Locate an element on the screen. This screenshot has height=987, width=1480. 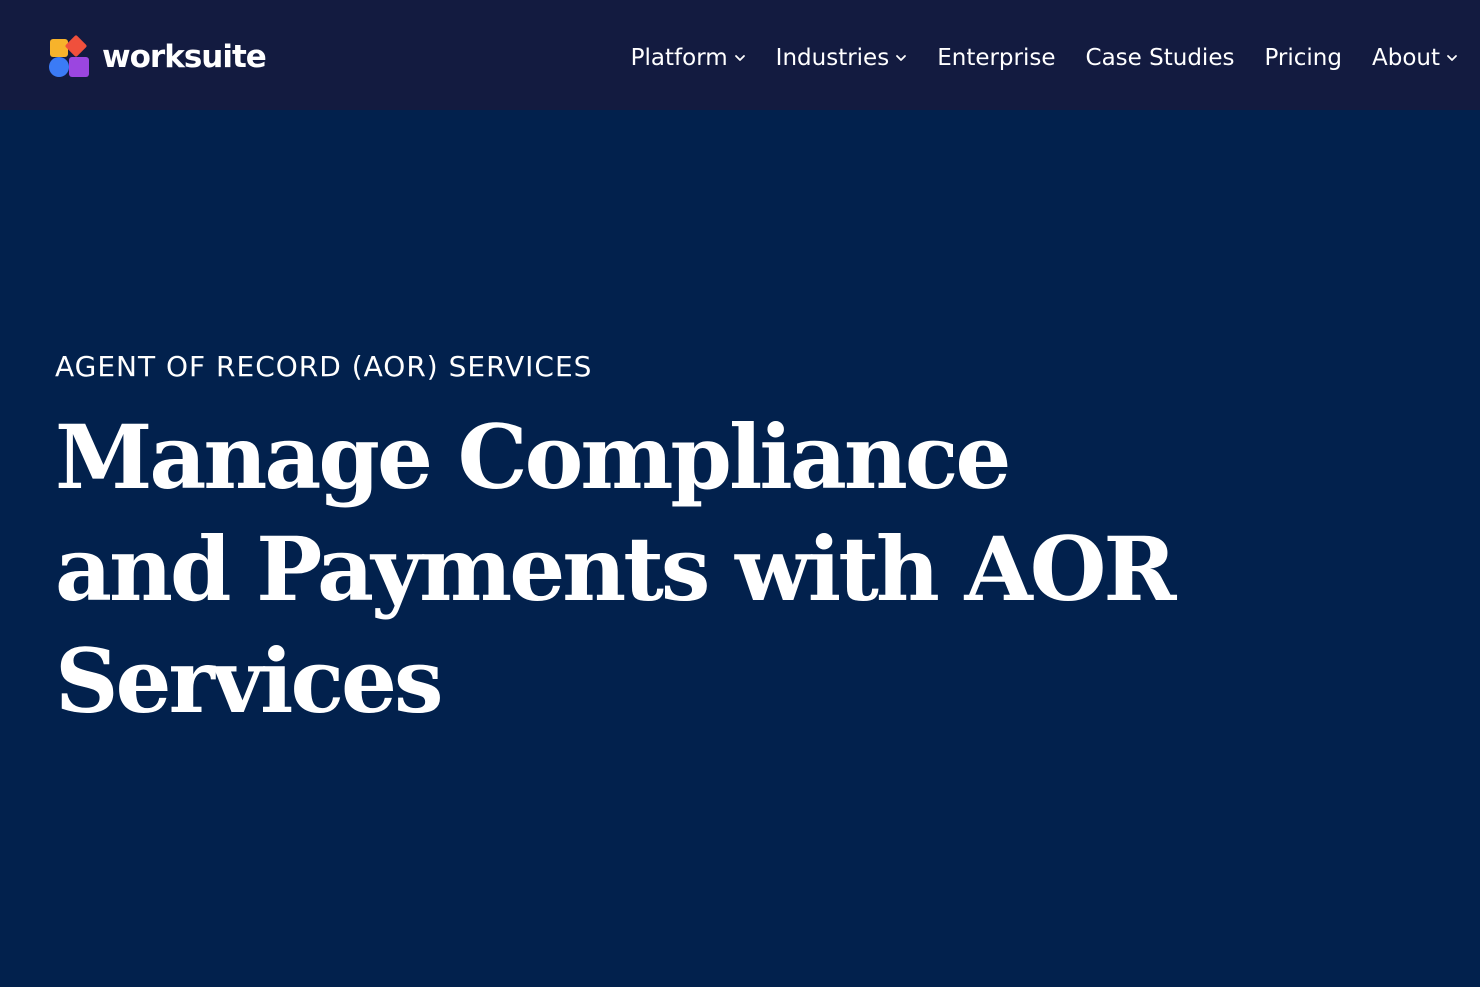
nav-item-pricing: Pricing is located at coordinates (1303, 58).